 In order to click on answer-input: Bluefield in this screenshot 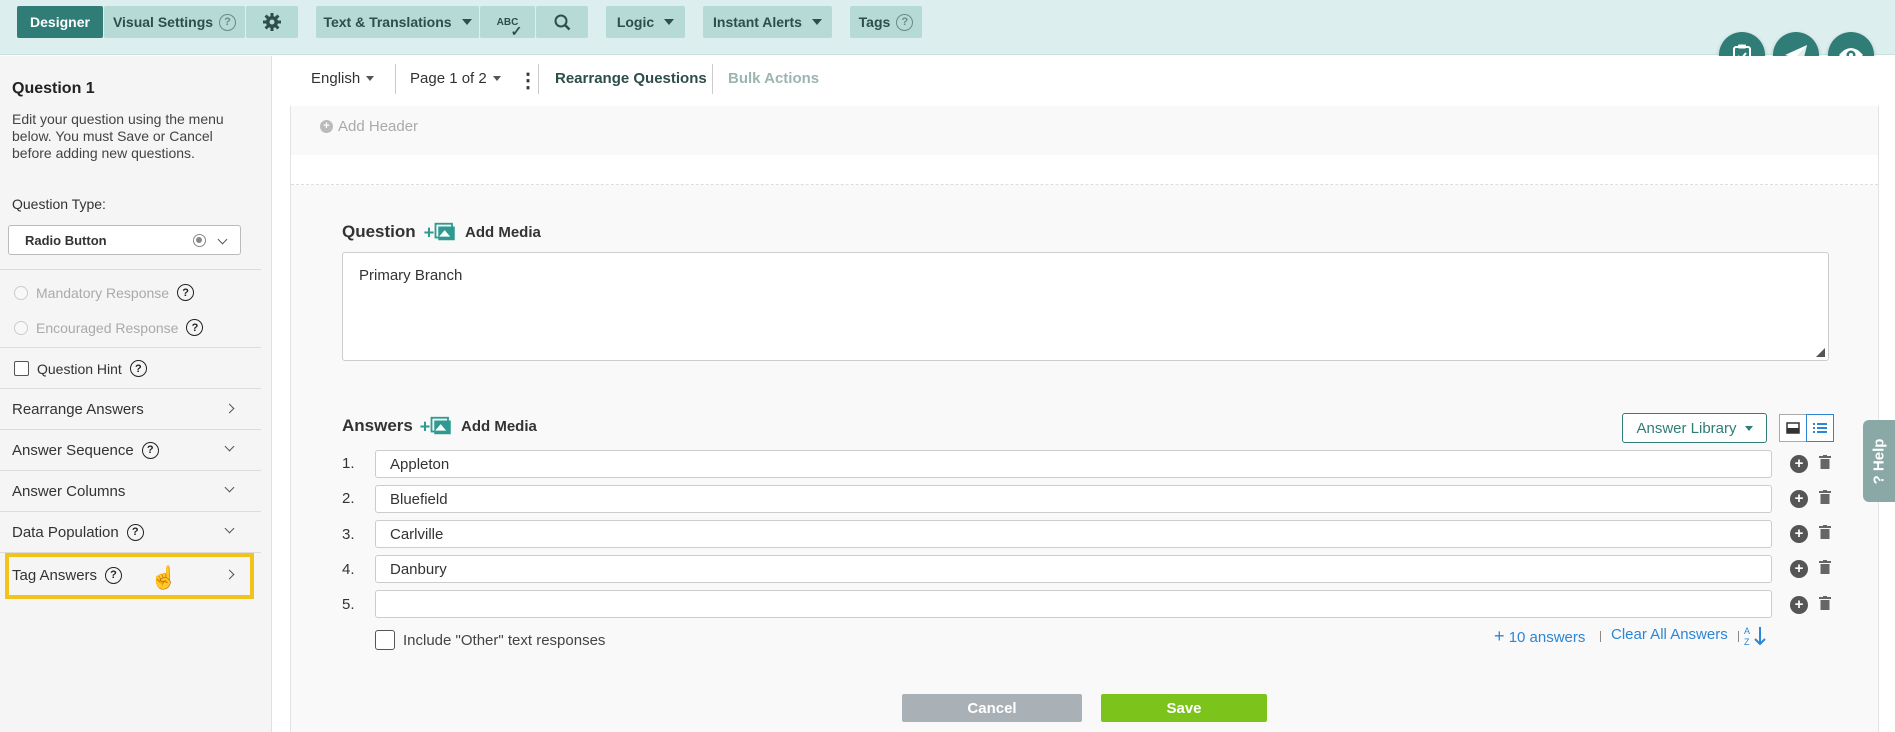, I will do `click(1073, 499)`.